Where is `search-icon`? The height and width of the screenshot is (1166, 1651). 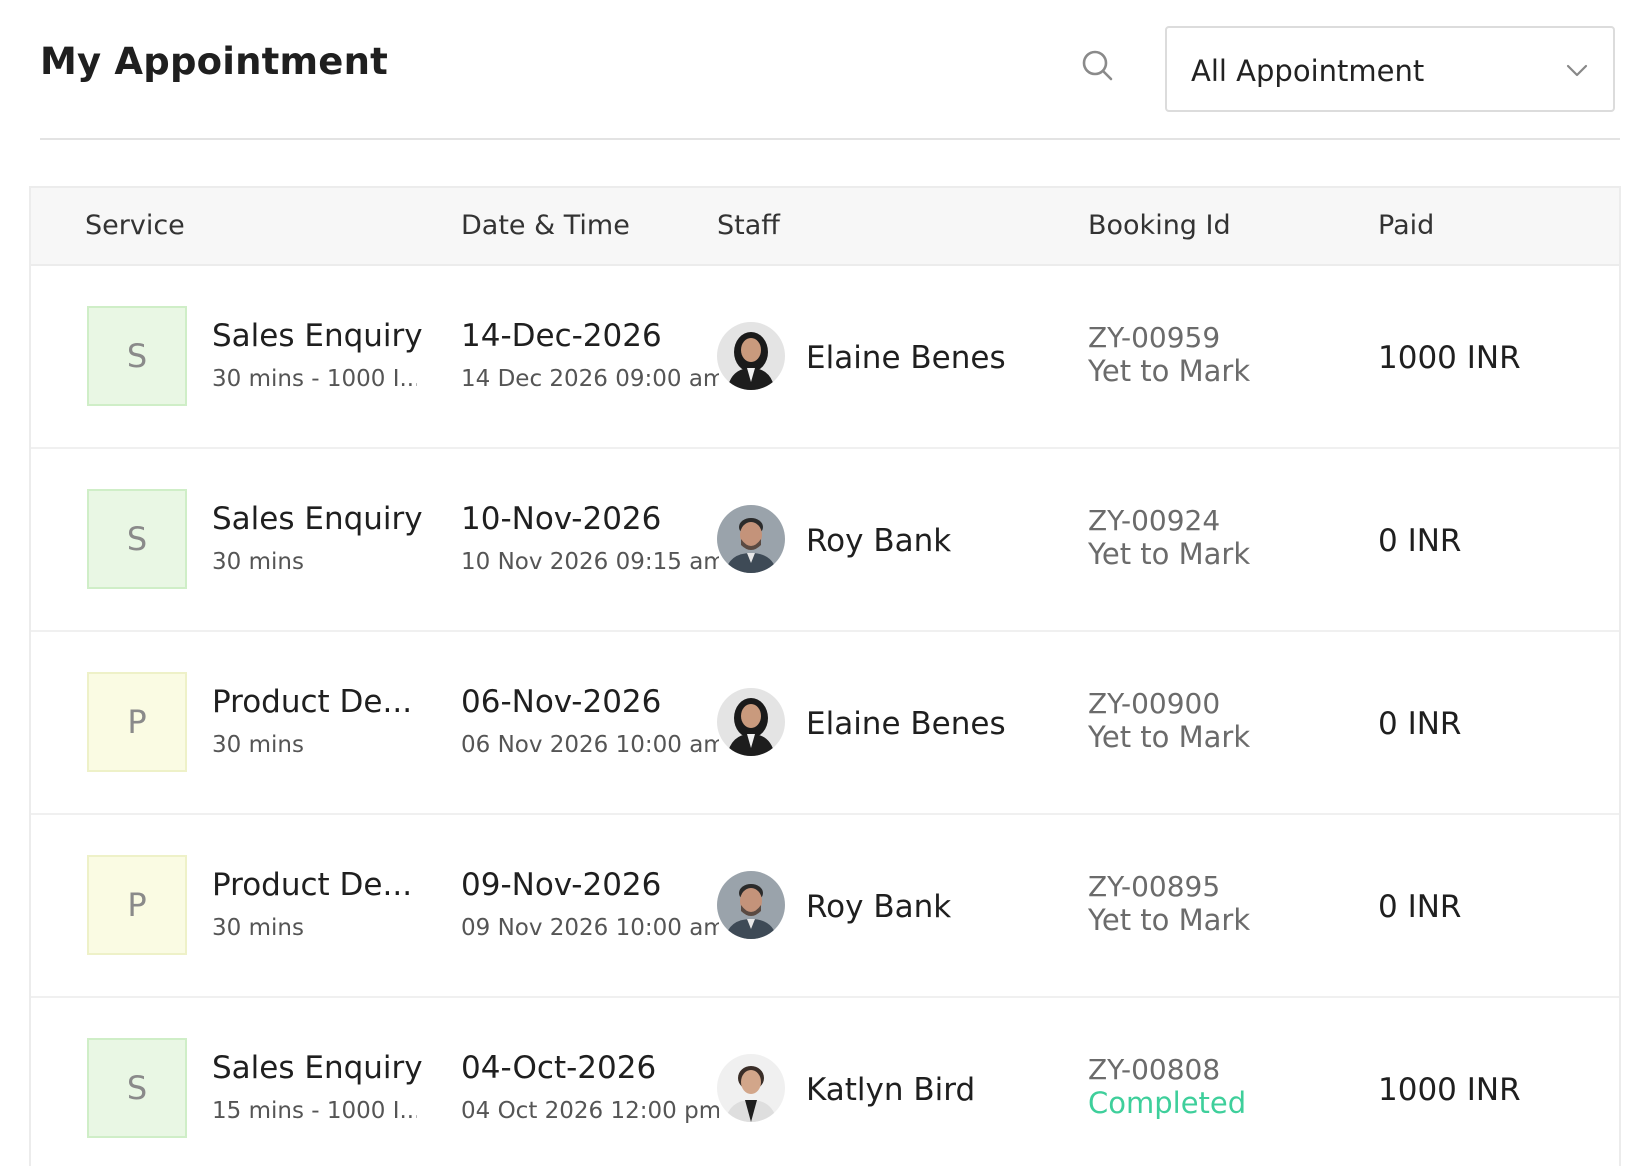 search-icon is located at coordinates (1098, 66).